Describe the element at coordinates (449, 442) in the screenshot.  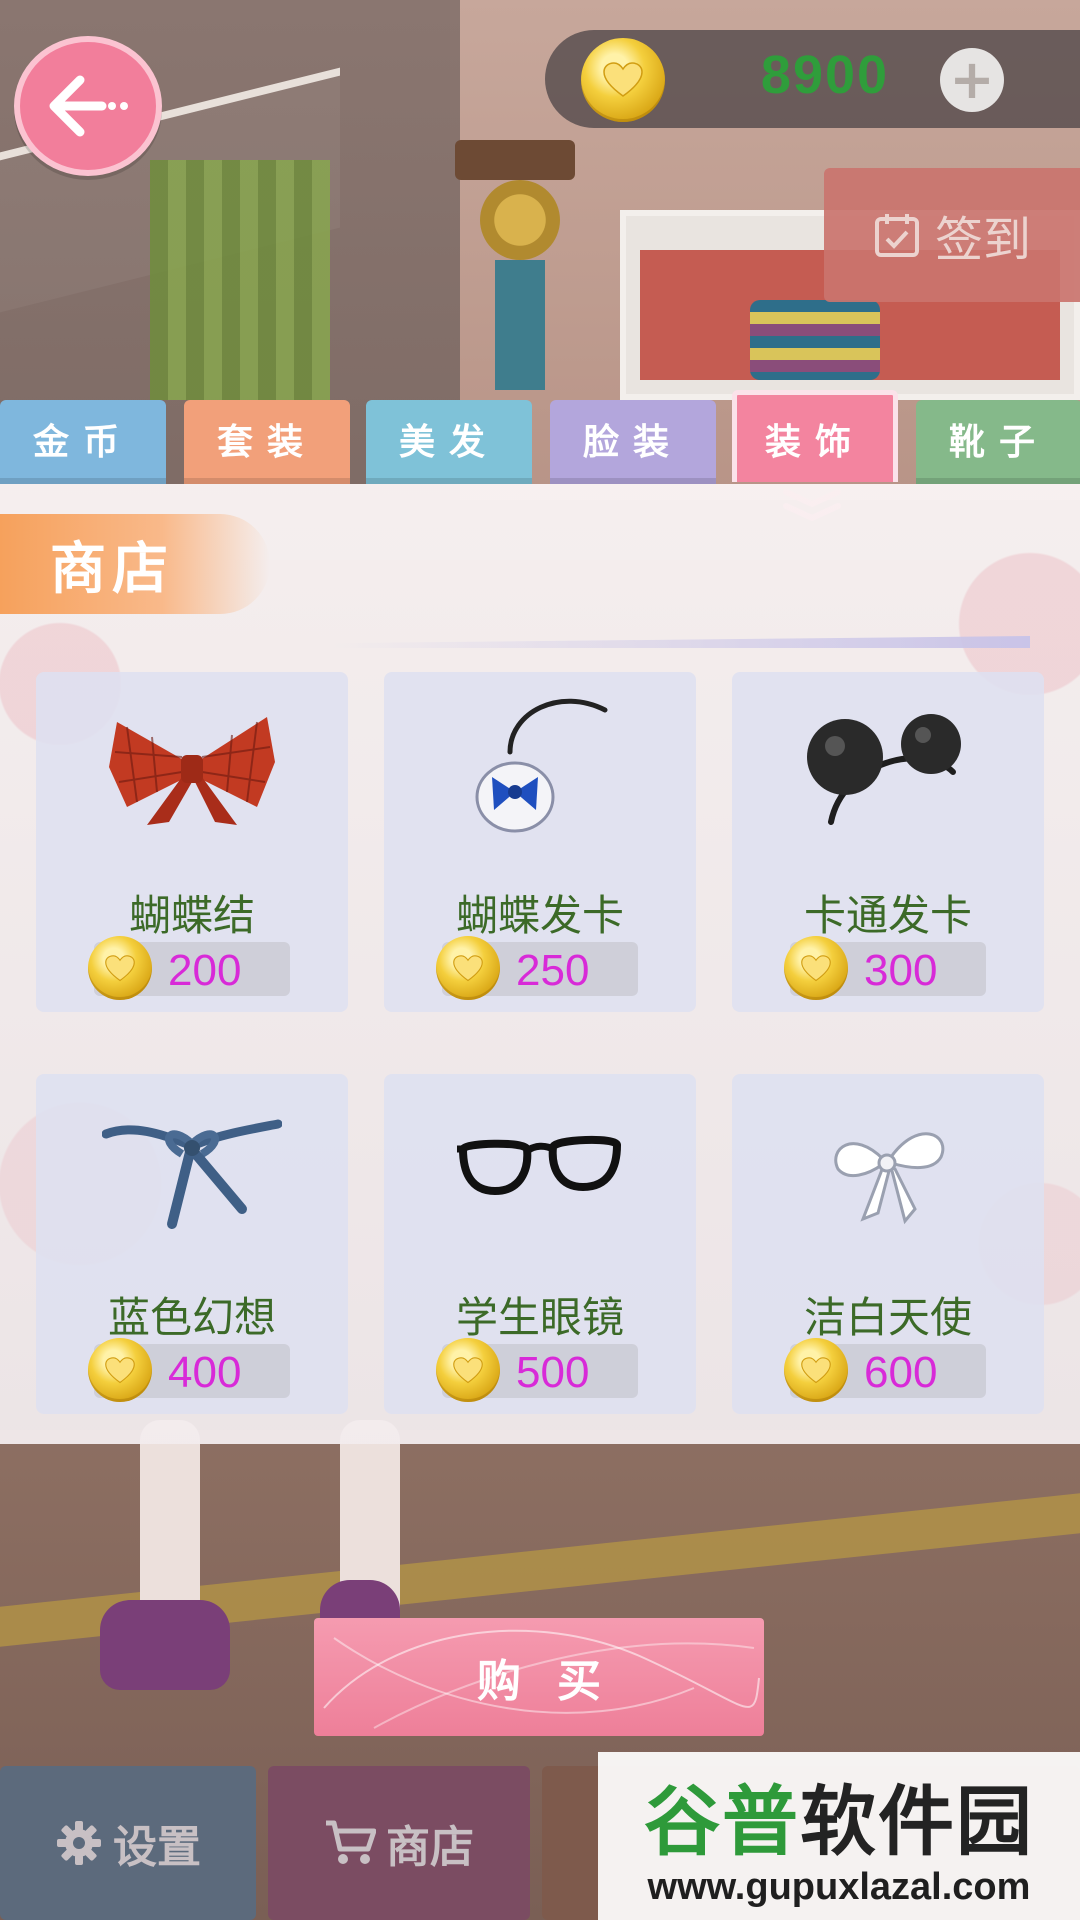
I see `tab-hair: 美发` at that location.